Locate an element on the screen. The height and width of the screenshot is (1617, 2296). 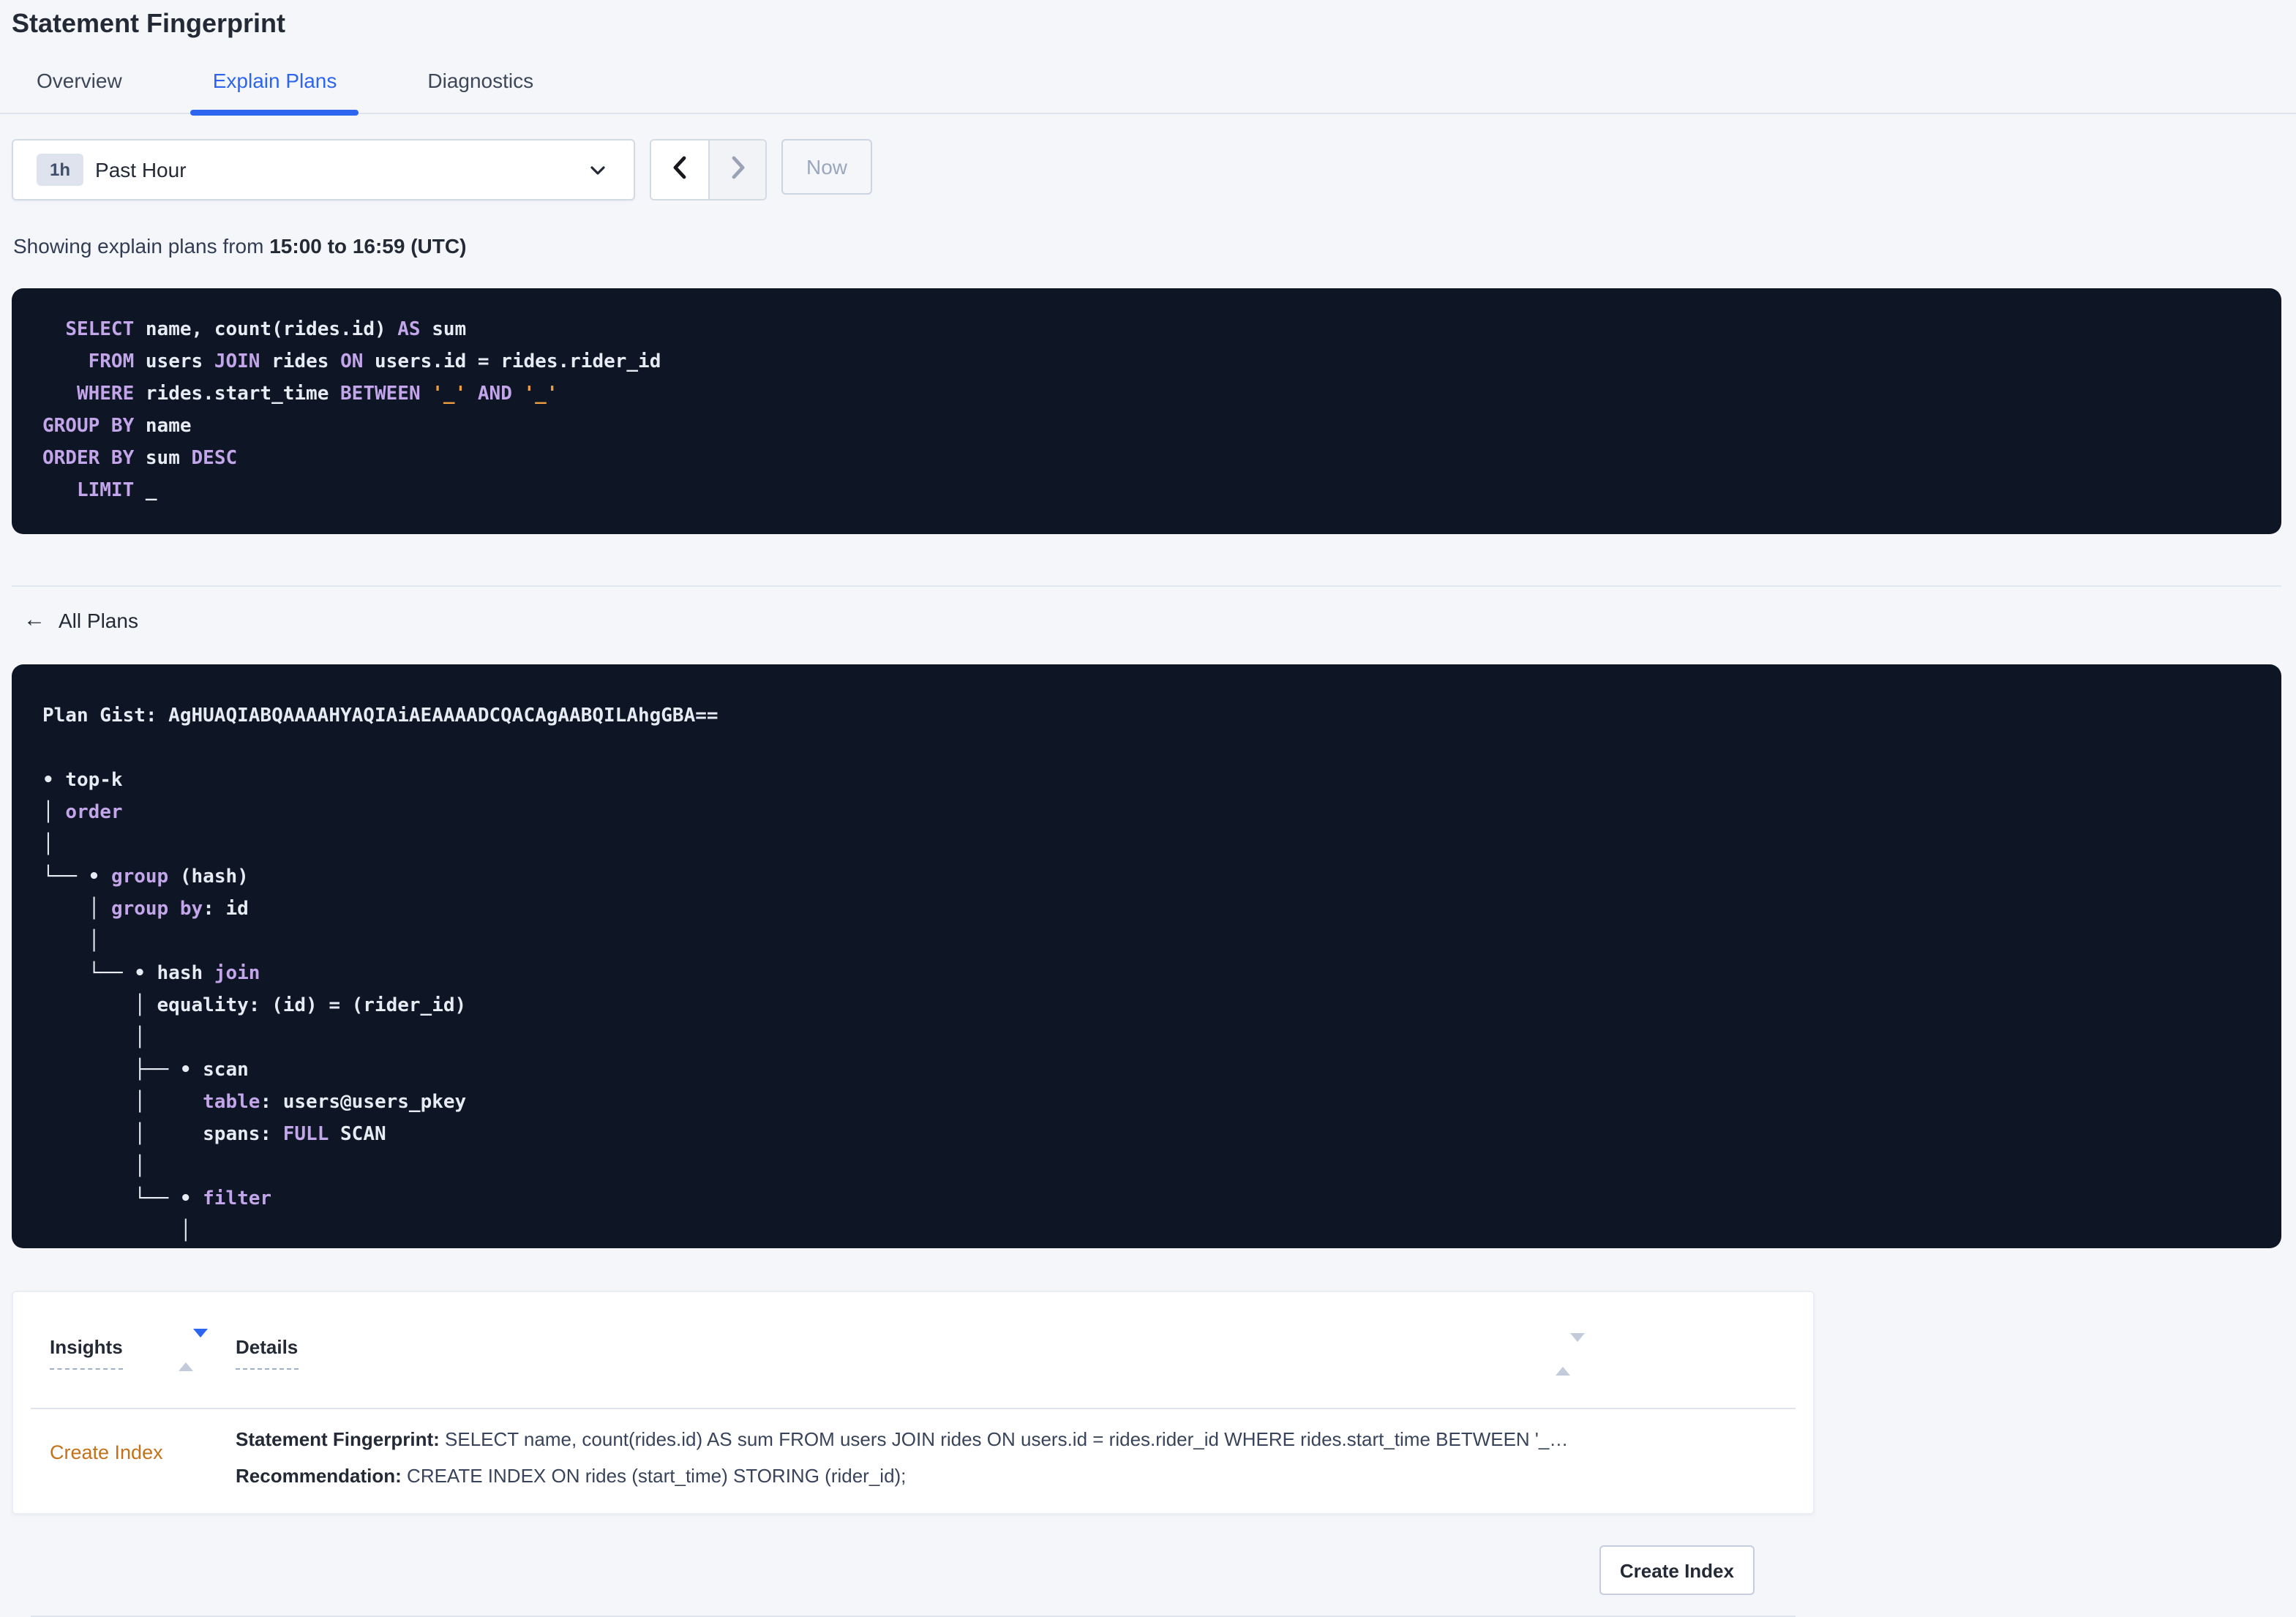
chevron-right-icon is located at coordinates (737, 169).